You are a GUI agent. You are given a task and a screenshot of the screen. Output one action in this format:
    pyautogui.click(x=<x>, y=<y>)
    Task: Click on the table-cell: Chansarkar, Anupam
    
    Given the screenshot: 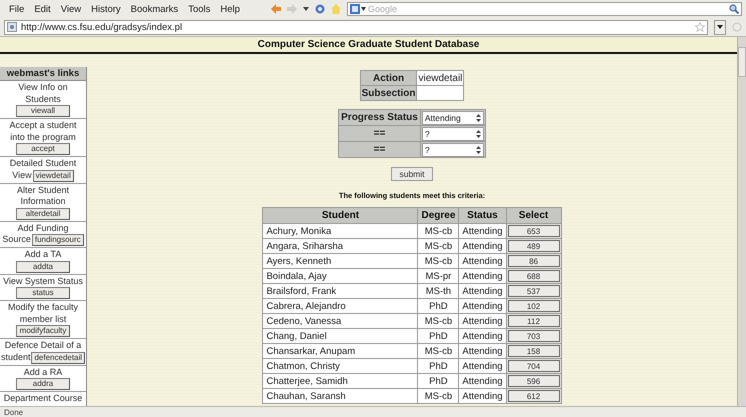 What is the action you would take?
    pyautogui.click(x=340, y=351)
    